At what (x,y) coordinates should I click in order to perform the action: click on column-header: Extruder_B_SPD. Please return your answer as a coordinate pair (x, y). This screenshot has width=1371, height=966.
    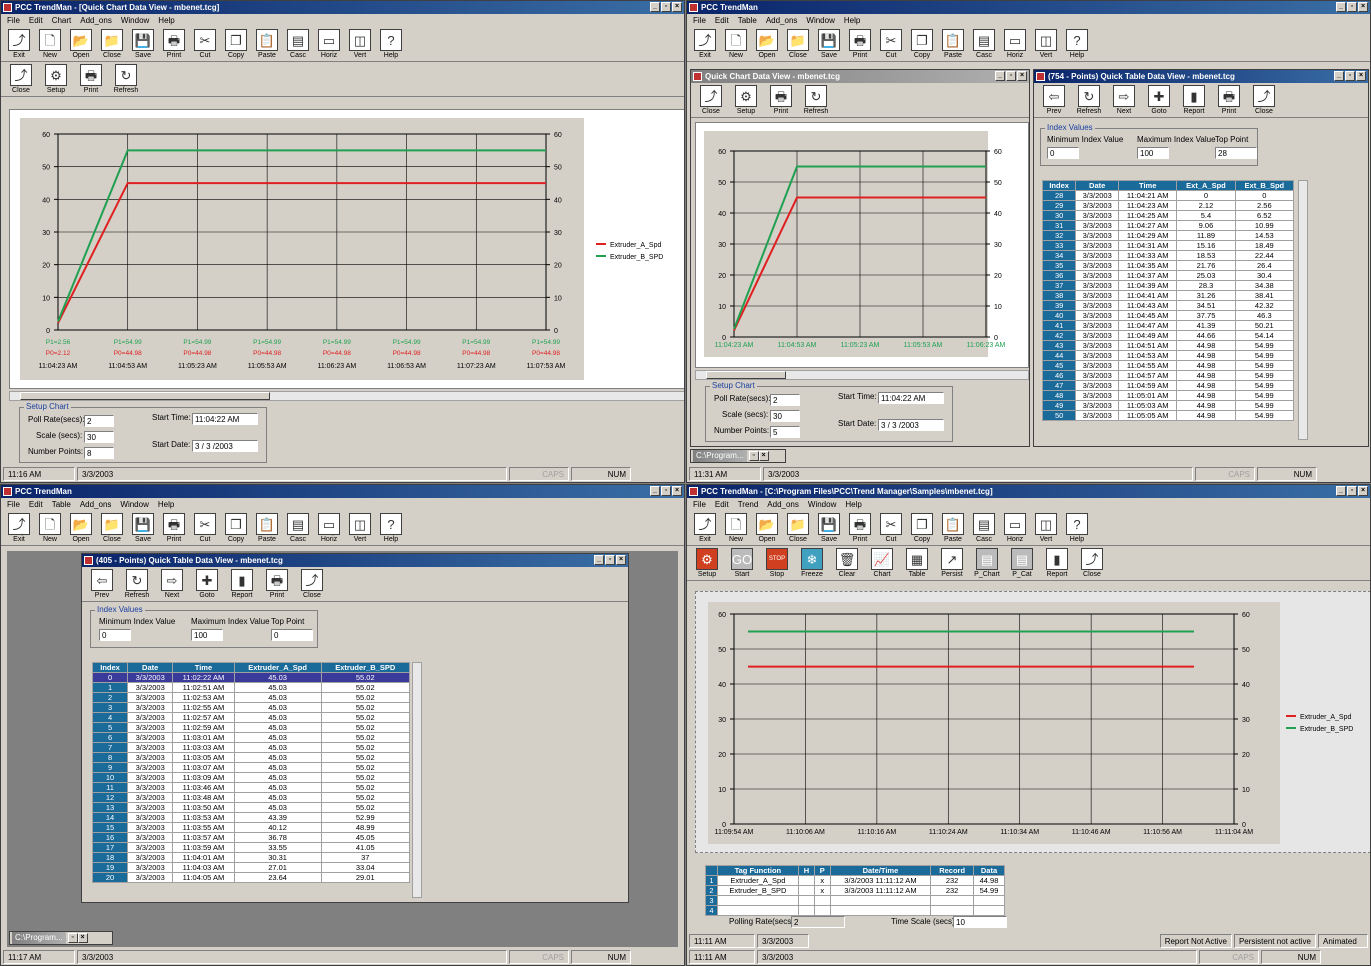
    Looking at the image, I should click on (365, 667).